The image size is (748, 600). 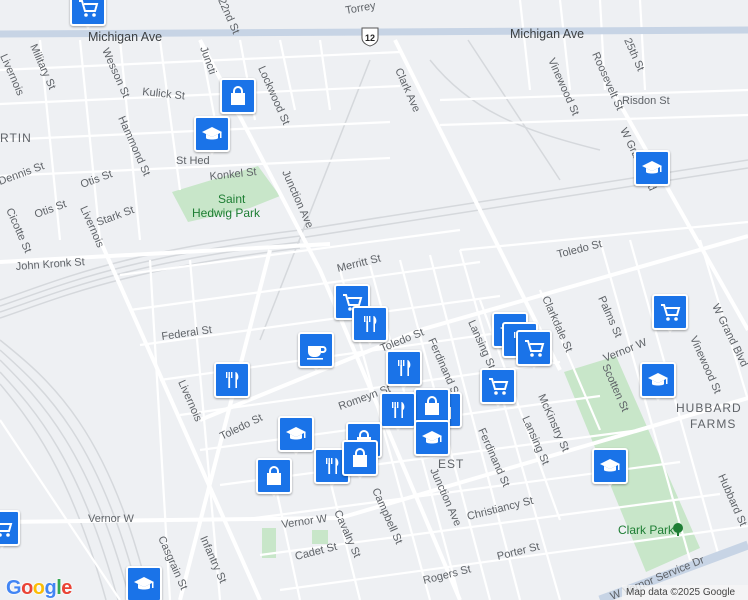 What do you see at coordinates (320, 537) in the screenshot?
I see `small-park-area` at bounding box center [320, 537].